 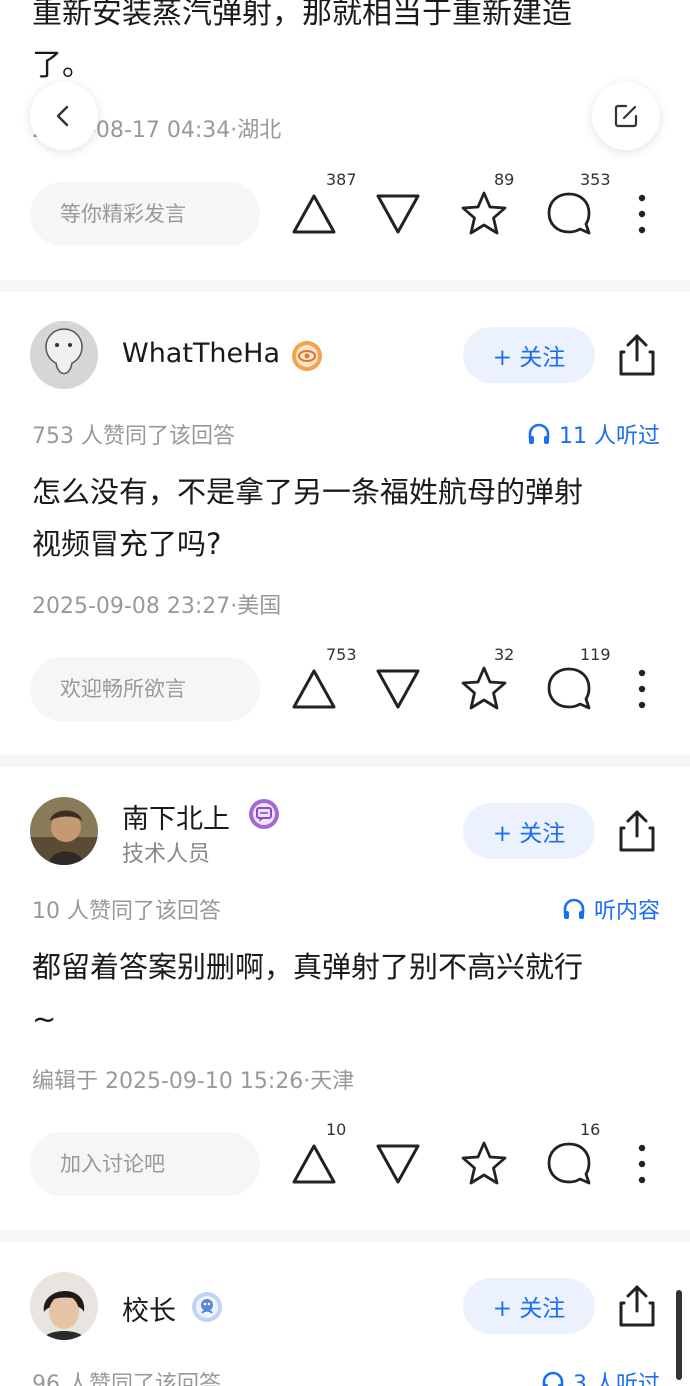 I want to click on edit-square-icon, so click(x=626, y=116).